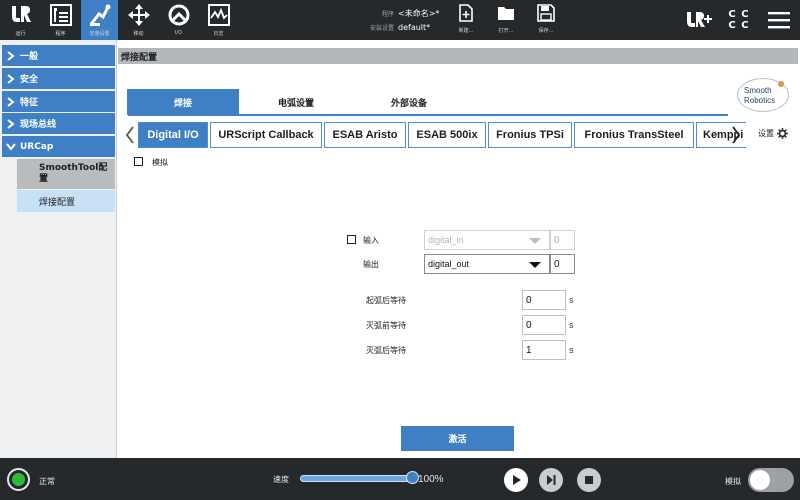  What do you see at coordinates (739, 14) in the screenshot?
I see `cc-icon: C C` at bounding box center [739, 14].